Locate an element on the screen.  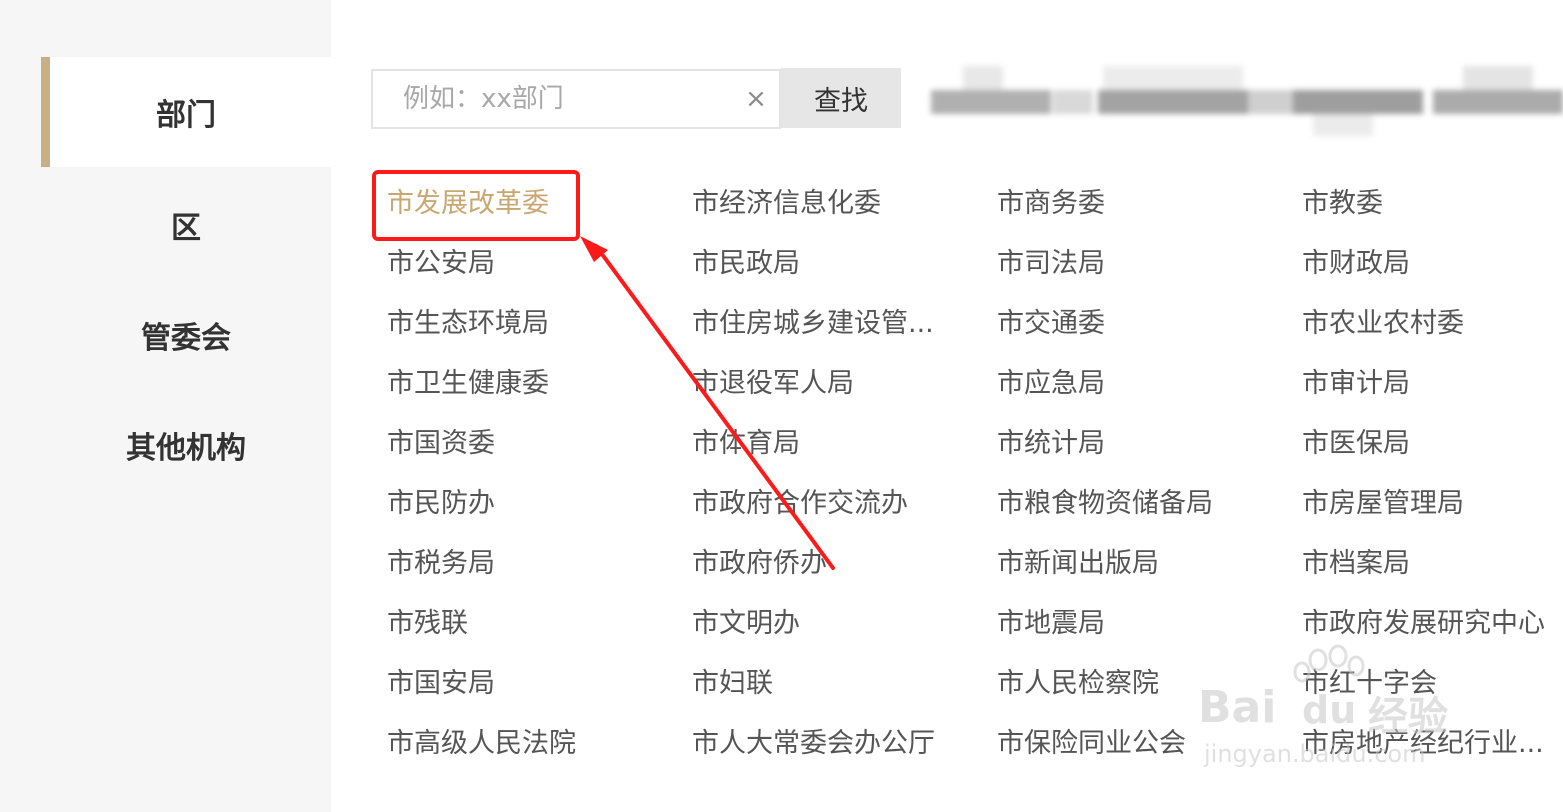
watermark-brand: Bai is located at coordinates (1237, 707).